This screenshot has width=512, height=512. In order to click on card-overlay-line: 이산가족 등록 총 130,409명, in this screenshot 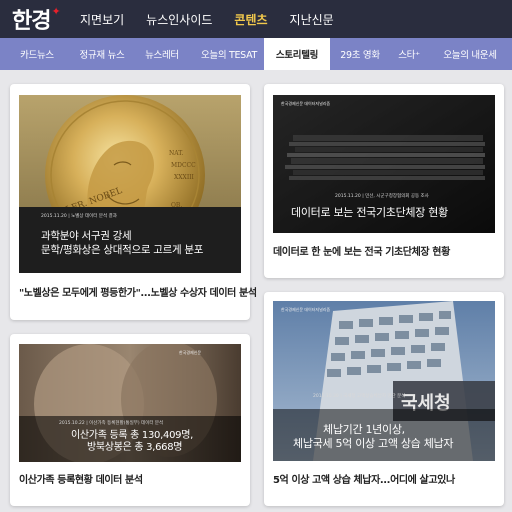, I will do `click(132, 435)`.